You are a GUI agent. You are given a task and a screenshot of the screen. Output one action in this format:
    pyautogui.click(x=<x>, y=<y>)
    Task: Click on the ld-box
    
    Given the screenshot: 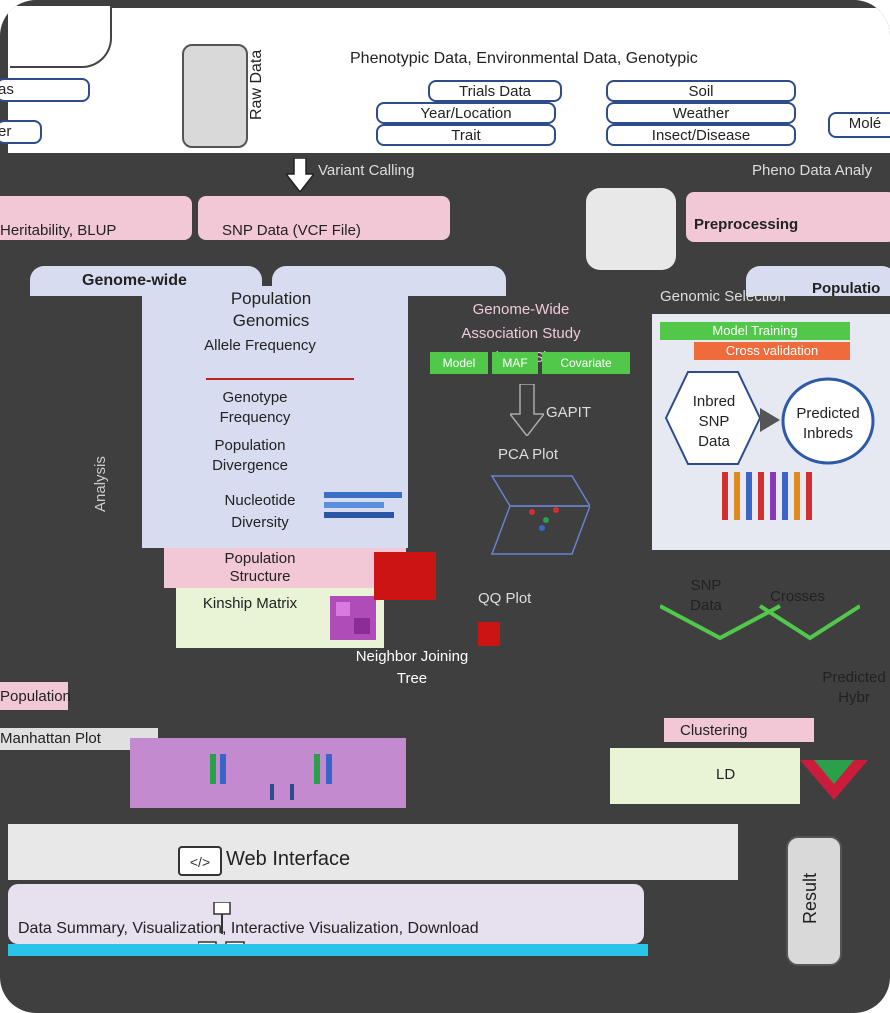 What is the action you would take?
    pyautogui.click(x=705, y=776)
    